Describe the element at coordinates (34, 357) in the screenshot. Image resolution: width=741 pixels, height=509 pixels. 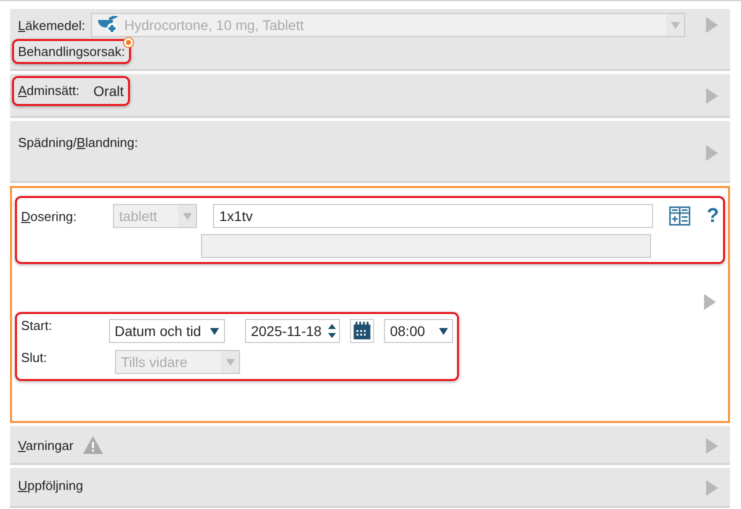
I see `end-label: Slut:` at that location.